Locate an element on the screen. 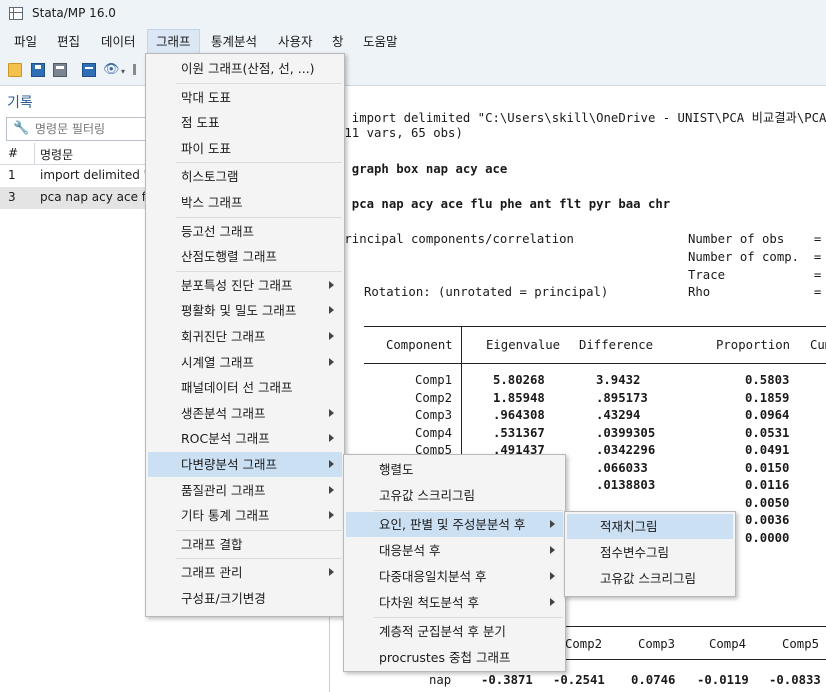  stat-ncomp: Number of comp. = is located at coordinates (755, 257).